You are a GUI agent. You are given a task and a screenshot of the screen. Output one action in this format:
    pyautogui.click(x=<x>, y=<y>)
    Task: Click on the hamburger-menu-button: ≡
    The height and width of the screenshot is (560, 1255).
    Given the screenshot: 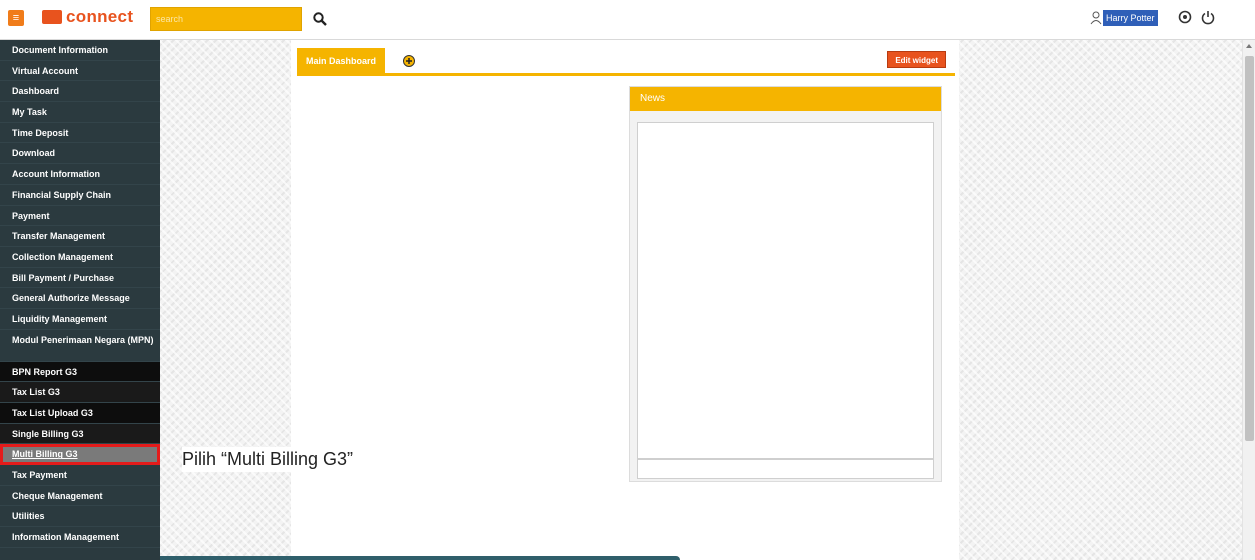 What is the action you would take?
    pyautogui.click(x=16, y=18)
    